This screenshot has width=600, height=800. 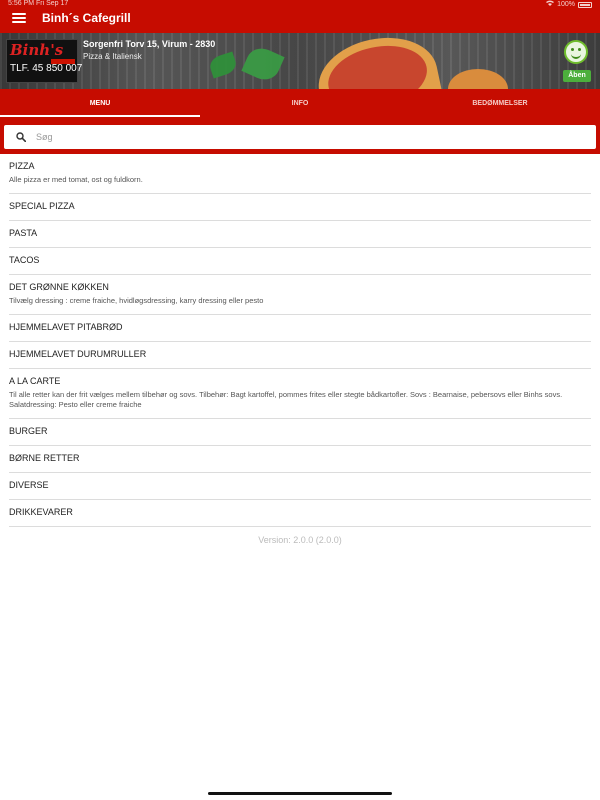 I want to click on logo-name: Binh's, so click(x=37, y=50).